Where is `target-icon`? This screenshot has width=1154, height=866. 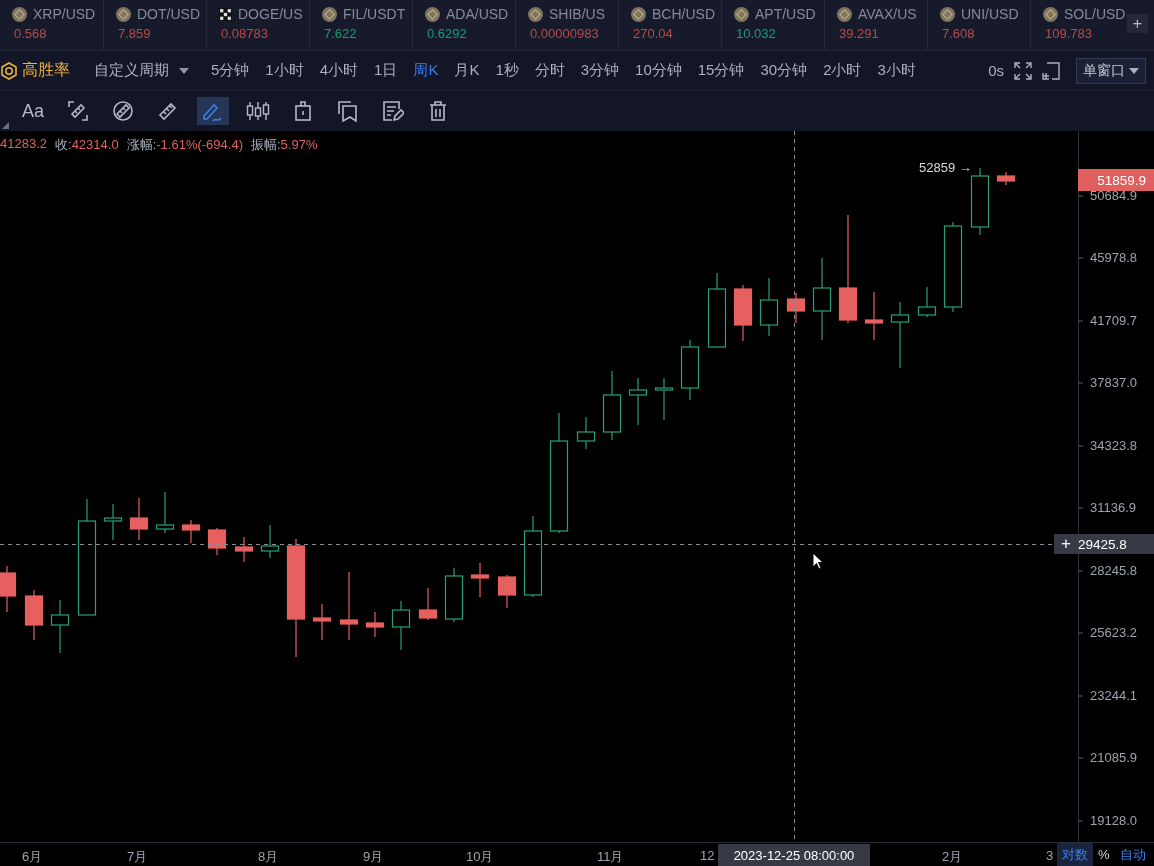 target-icon is located at coordinates (9, 70).